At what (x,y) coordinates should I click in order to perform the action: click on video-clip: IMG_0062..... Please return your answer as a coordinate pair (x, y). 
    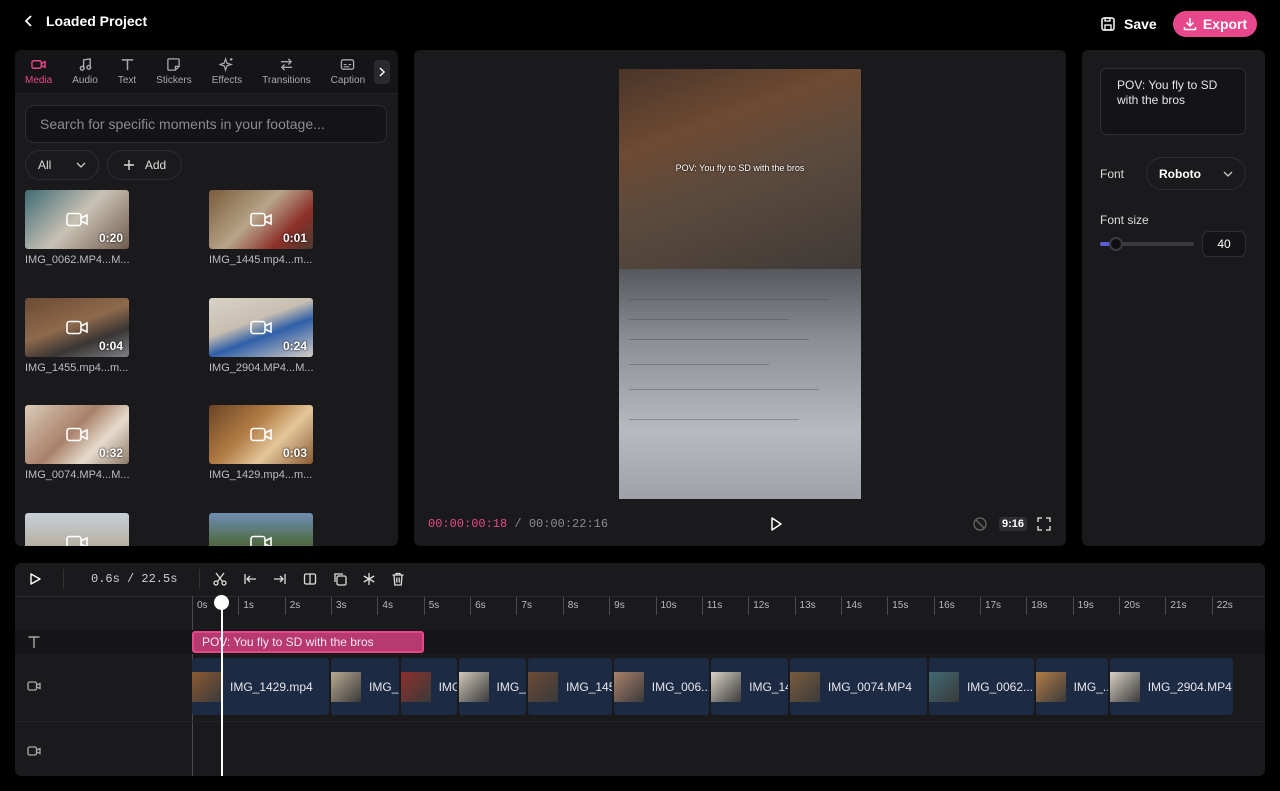
    Looking at the image, I should click on (981, 686).